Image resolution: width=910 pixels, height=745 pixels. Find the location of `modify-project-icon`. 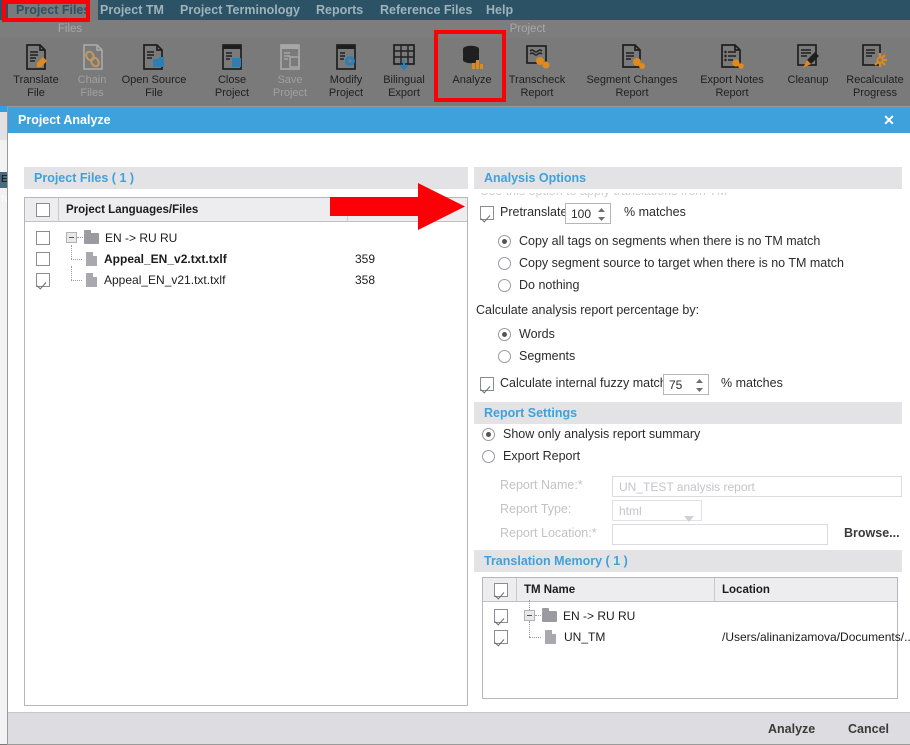

modify-project-icon is located at coordinates (346, 57).